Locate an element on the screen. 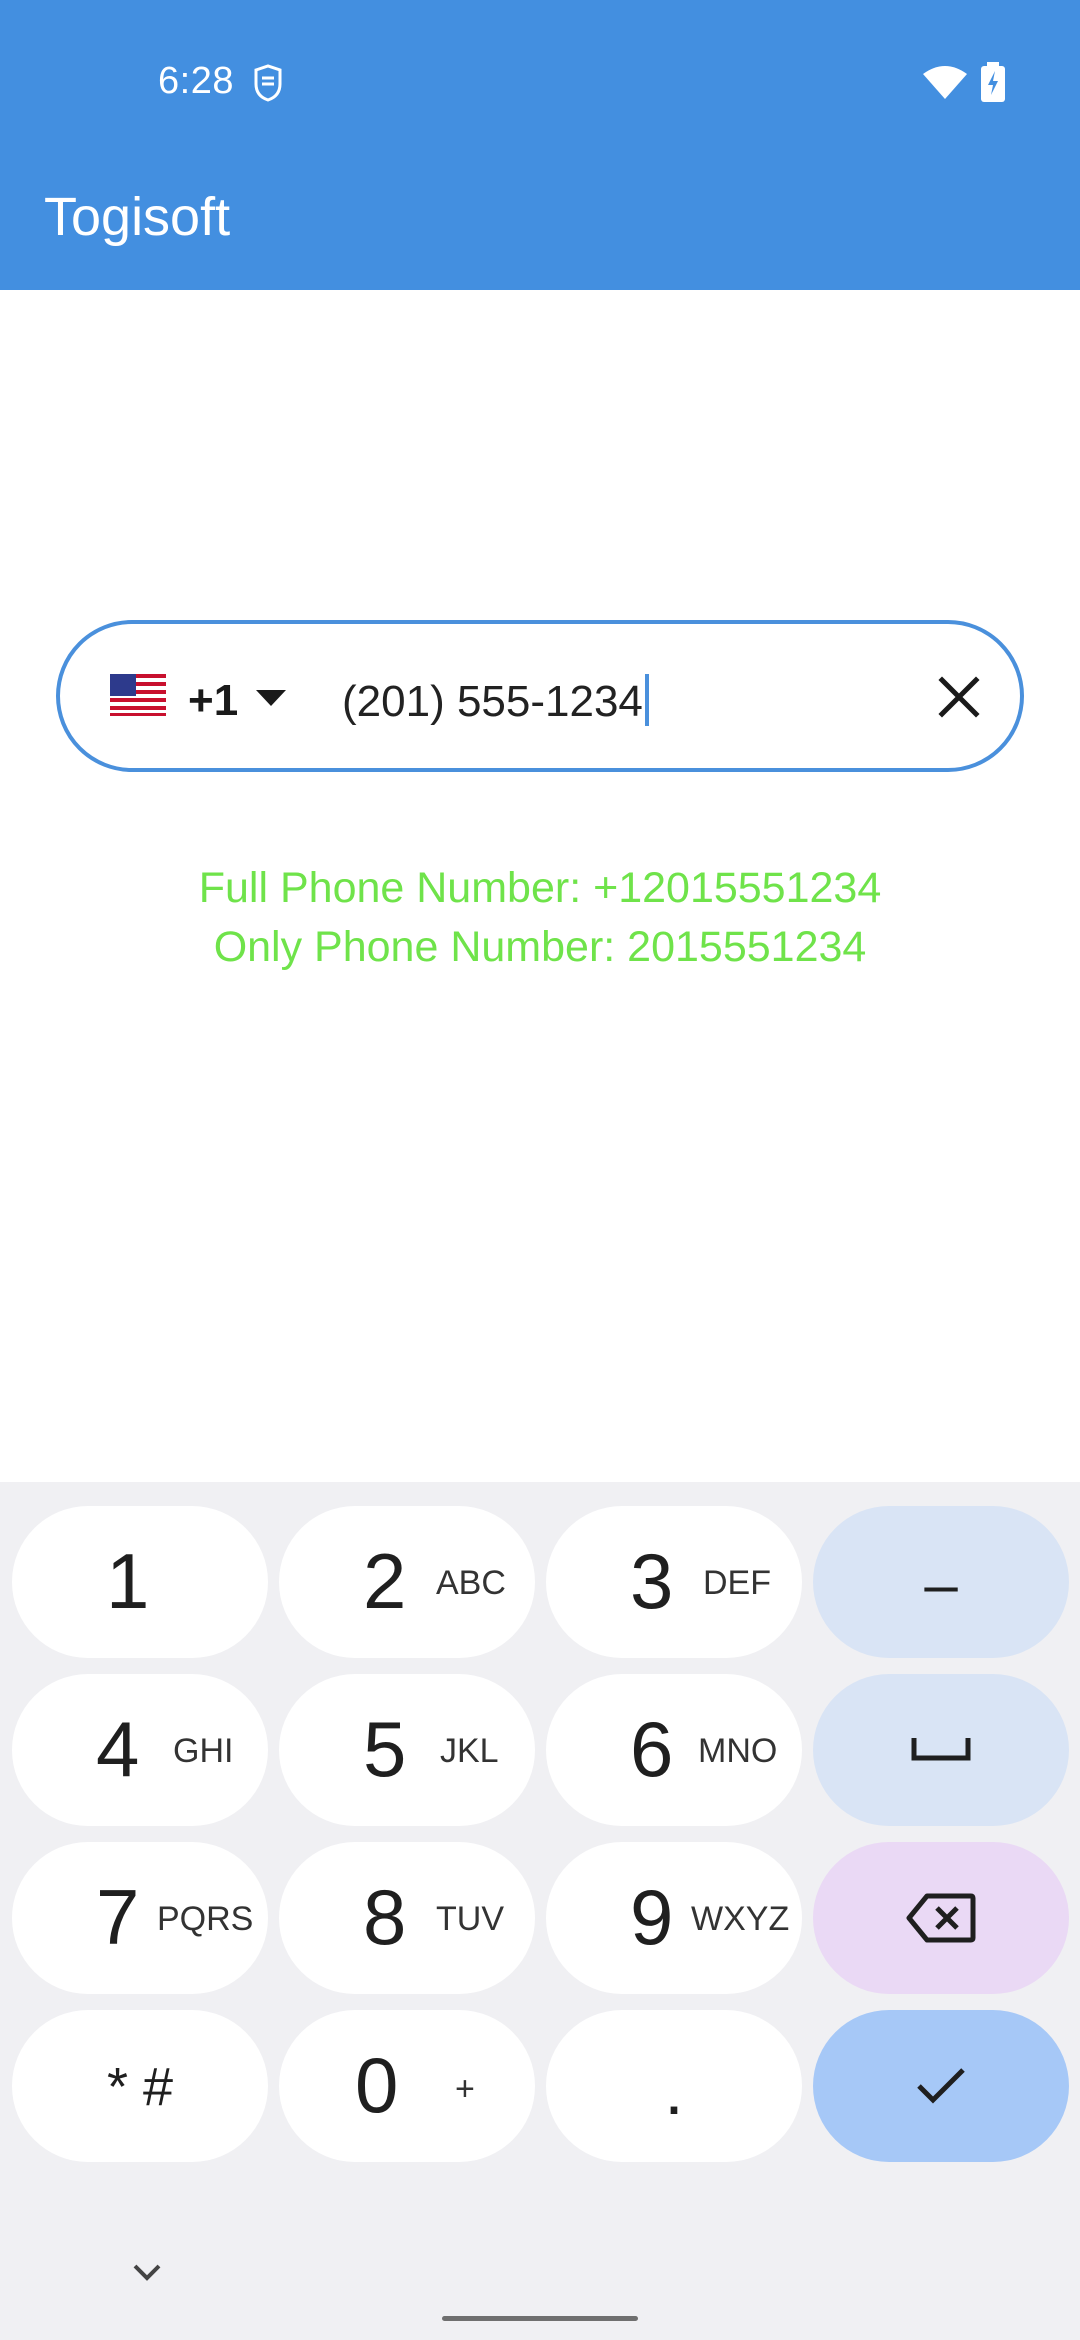 This screenshot has width=1080, height=2340. text-cursor is located at coordinates (646, 700).